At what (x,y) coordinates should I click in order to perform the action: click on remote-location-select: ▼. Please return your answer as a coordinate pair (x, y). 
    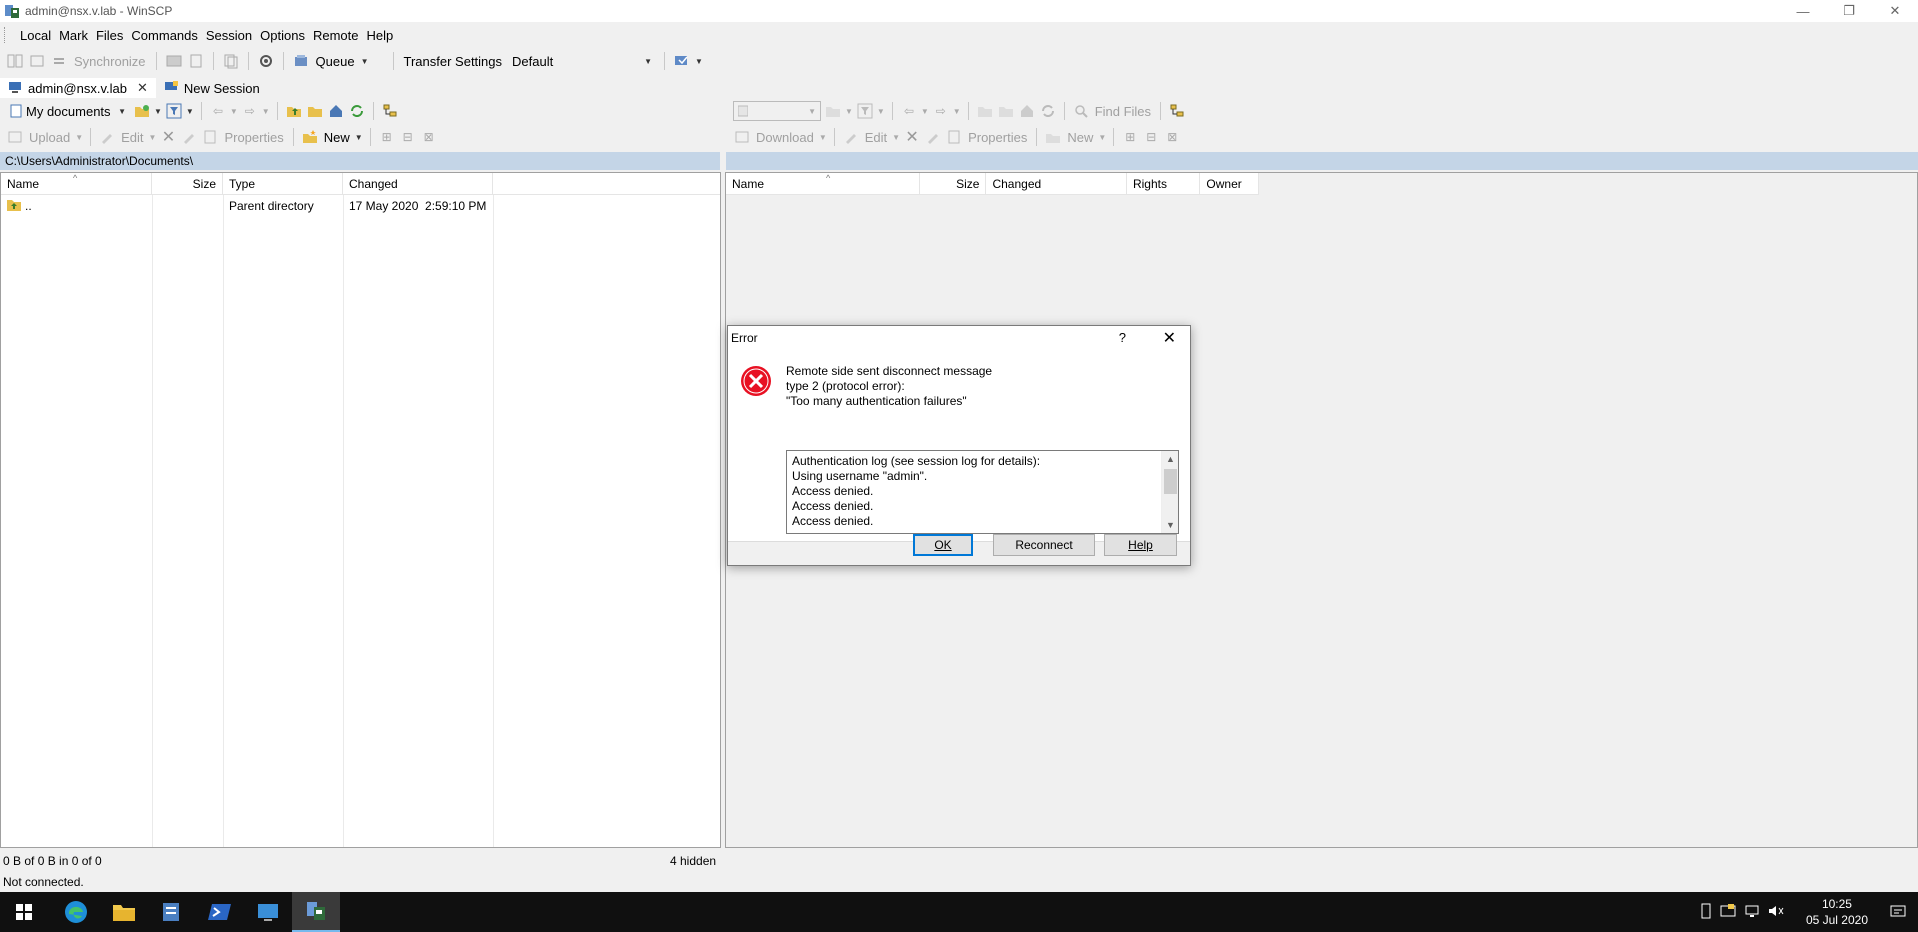
    Looking at the image, I should click on (777, 111).